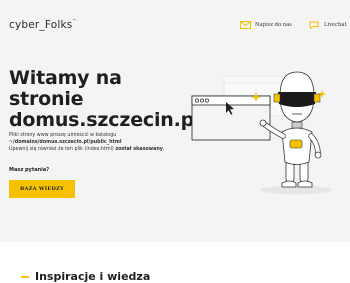 Image resolution: width=350 pixels, height=283 pixels. Describe the element at coordinates (105, 99) in the screenshot. I see `page-title: Witamy na stronie domus.szczecin.pl` at that location.